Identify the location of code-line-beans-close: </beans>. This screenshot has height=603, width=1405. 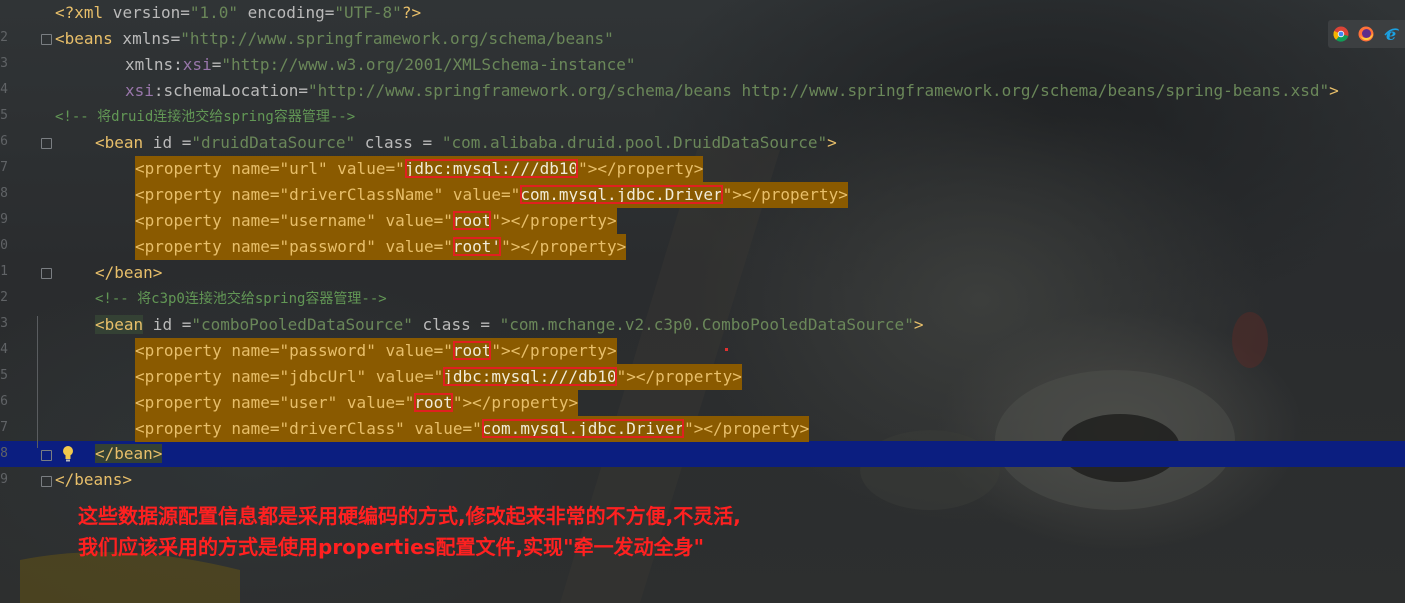
(94, 479).